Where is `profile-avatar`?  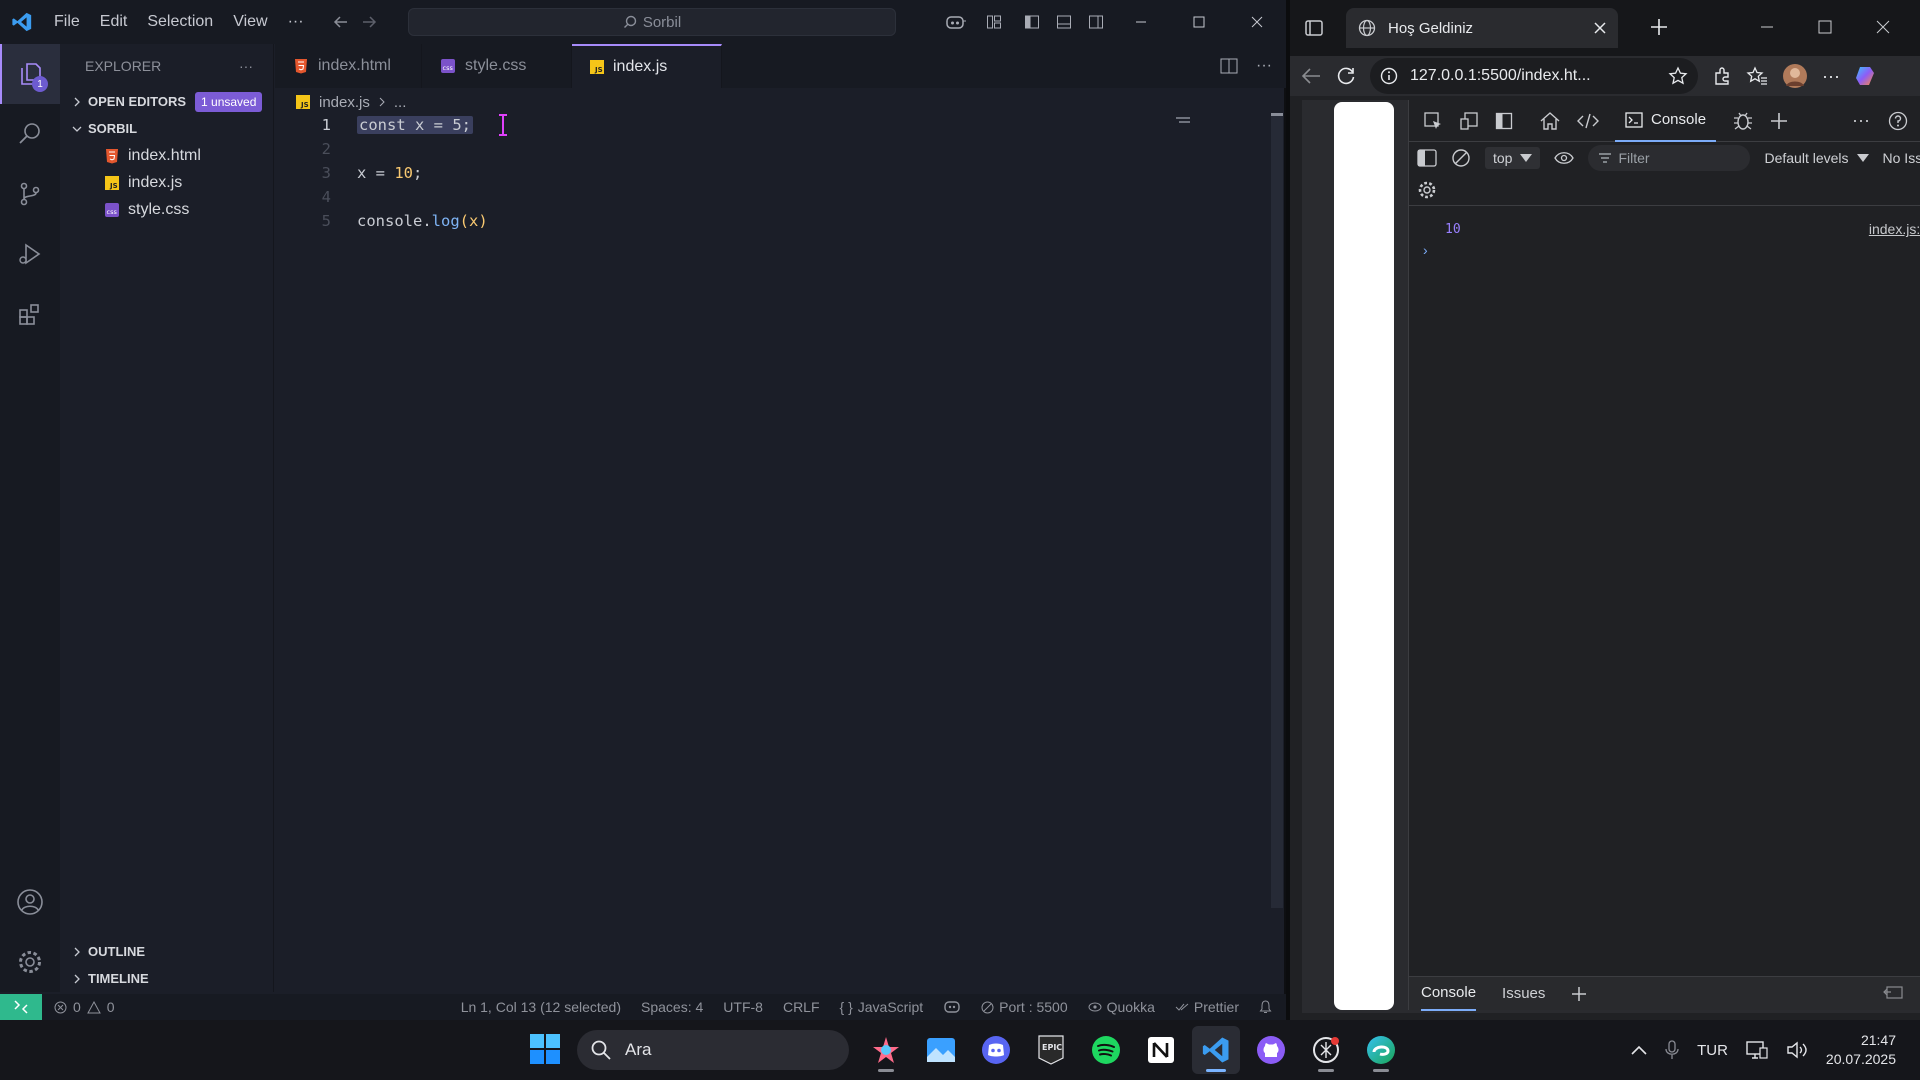 profile-avatar is located at coordinates (1795, 76).